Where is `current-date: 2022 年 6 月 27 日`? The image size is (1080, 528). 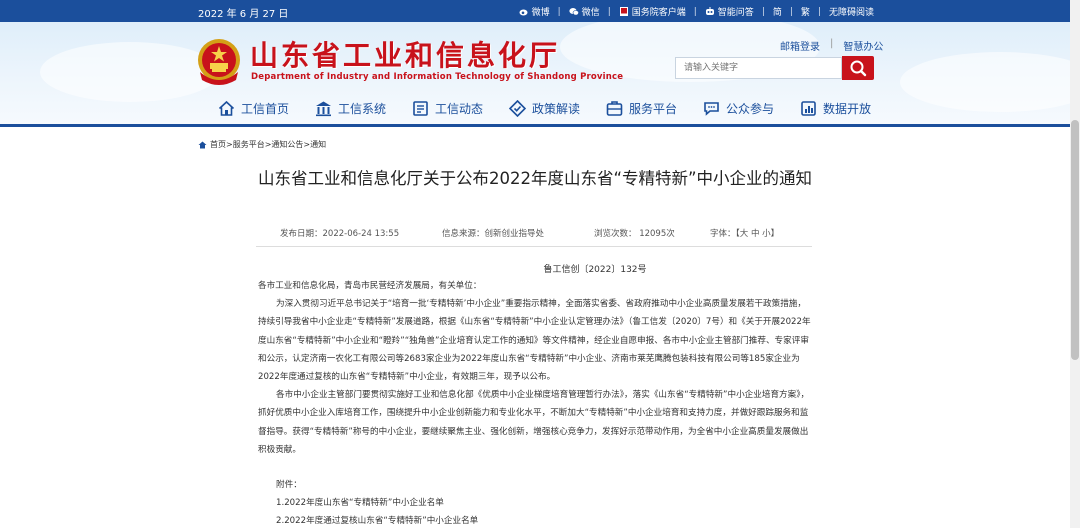
current-date: 2022 年 6 月 27 日 is located at coordinates (243, 14).